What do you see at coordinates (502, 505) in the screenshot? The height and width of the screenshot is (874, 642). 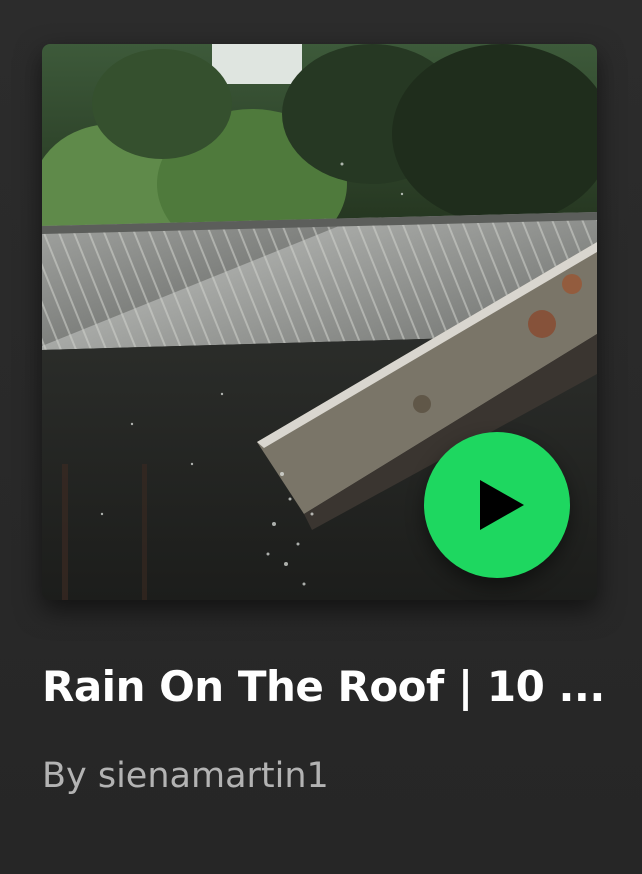 I see `play-icon` at bounding box center [502, 505].